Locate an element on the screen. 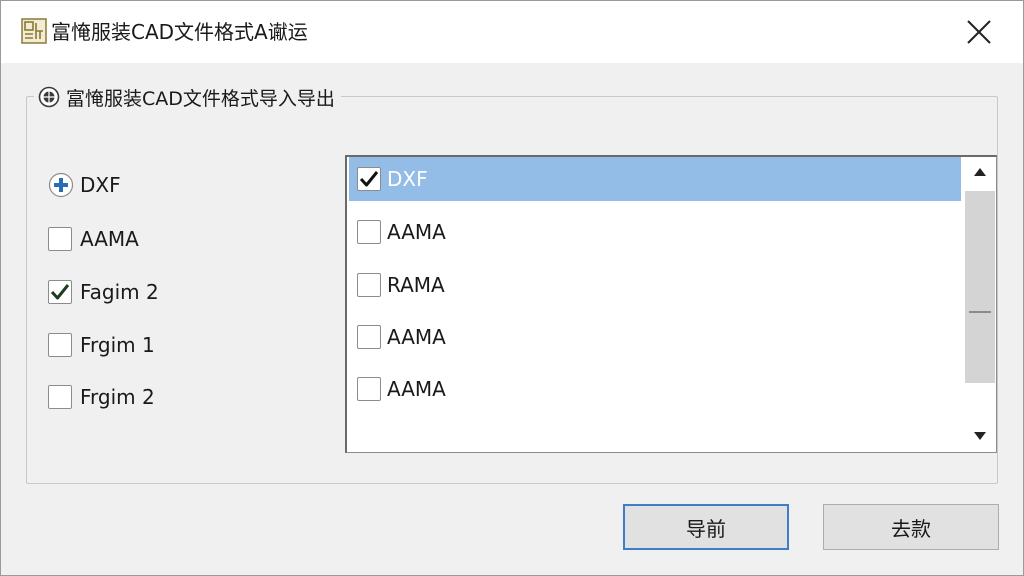 This screenshot has height=576, width=1024. triangle-up-icon is located at coordinates (980, 172).